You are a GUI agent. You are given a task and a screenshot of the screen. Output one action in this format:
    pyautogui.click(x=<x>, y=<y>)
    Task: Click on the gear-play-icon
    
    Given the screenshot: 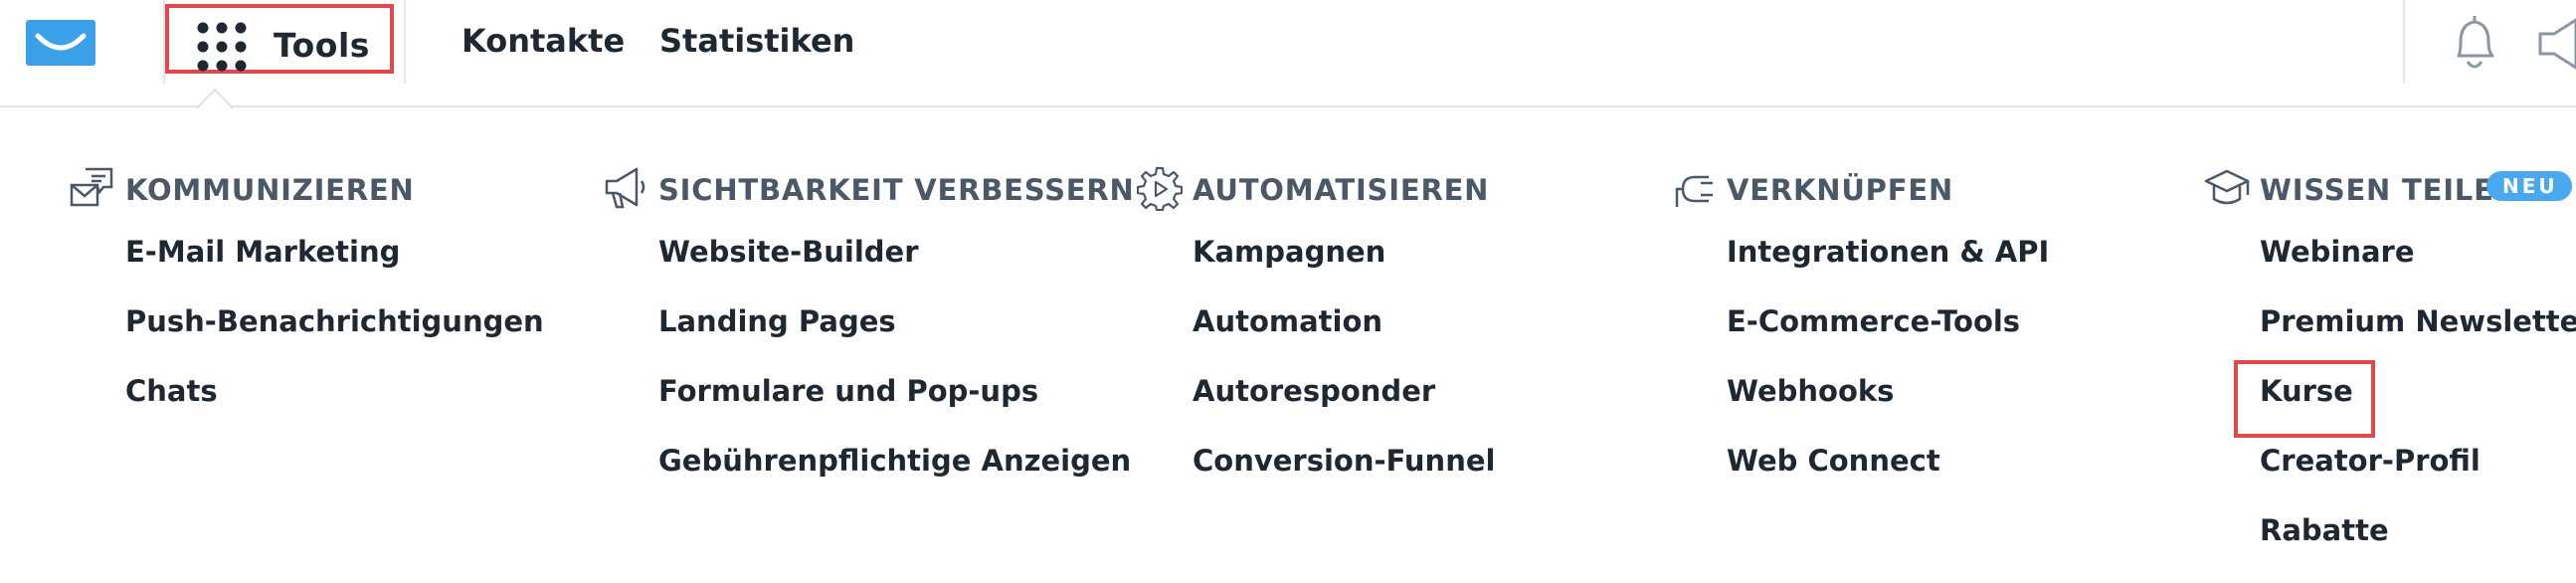 What is the action you would take?
    pyautogui.click(x=1160, y=188)
    